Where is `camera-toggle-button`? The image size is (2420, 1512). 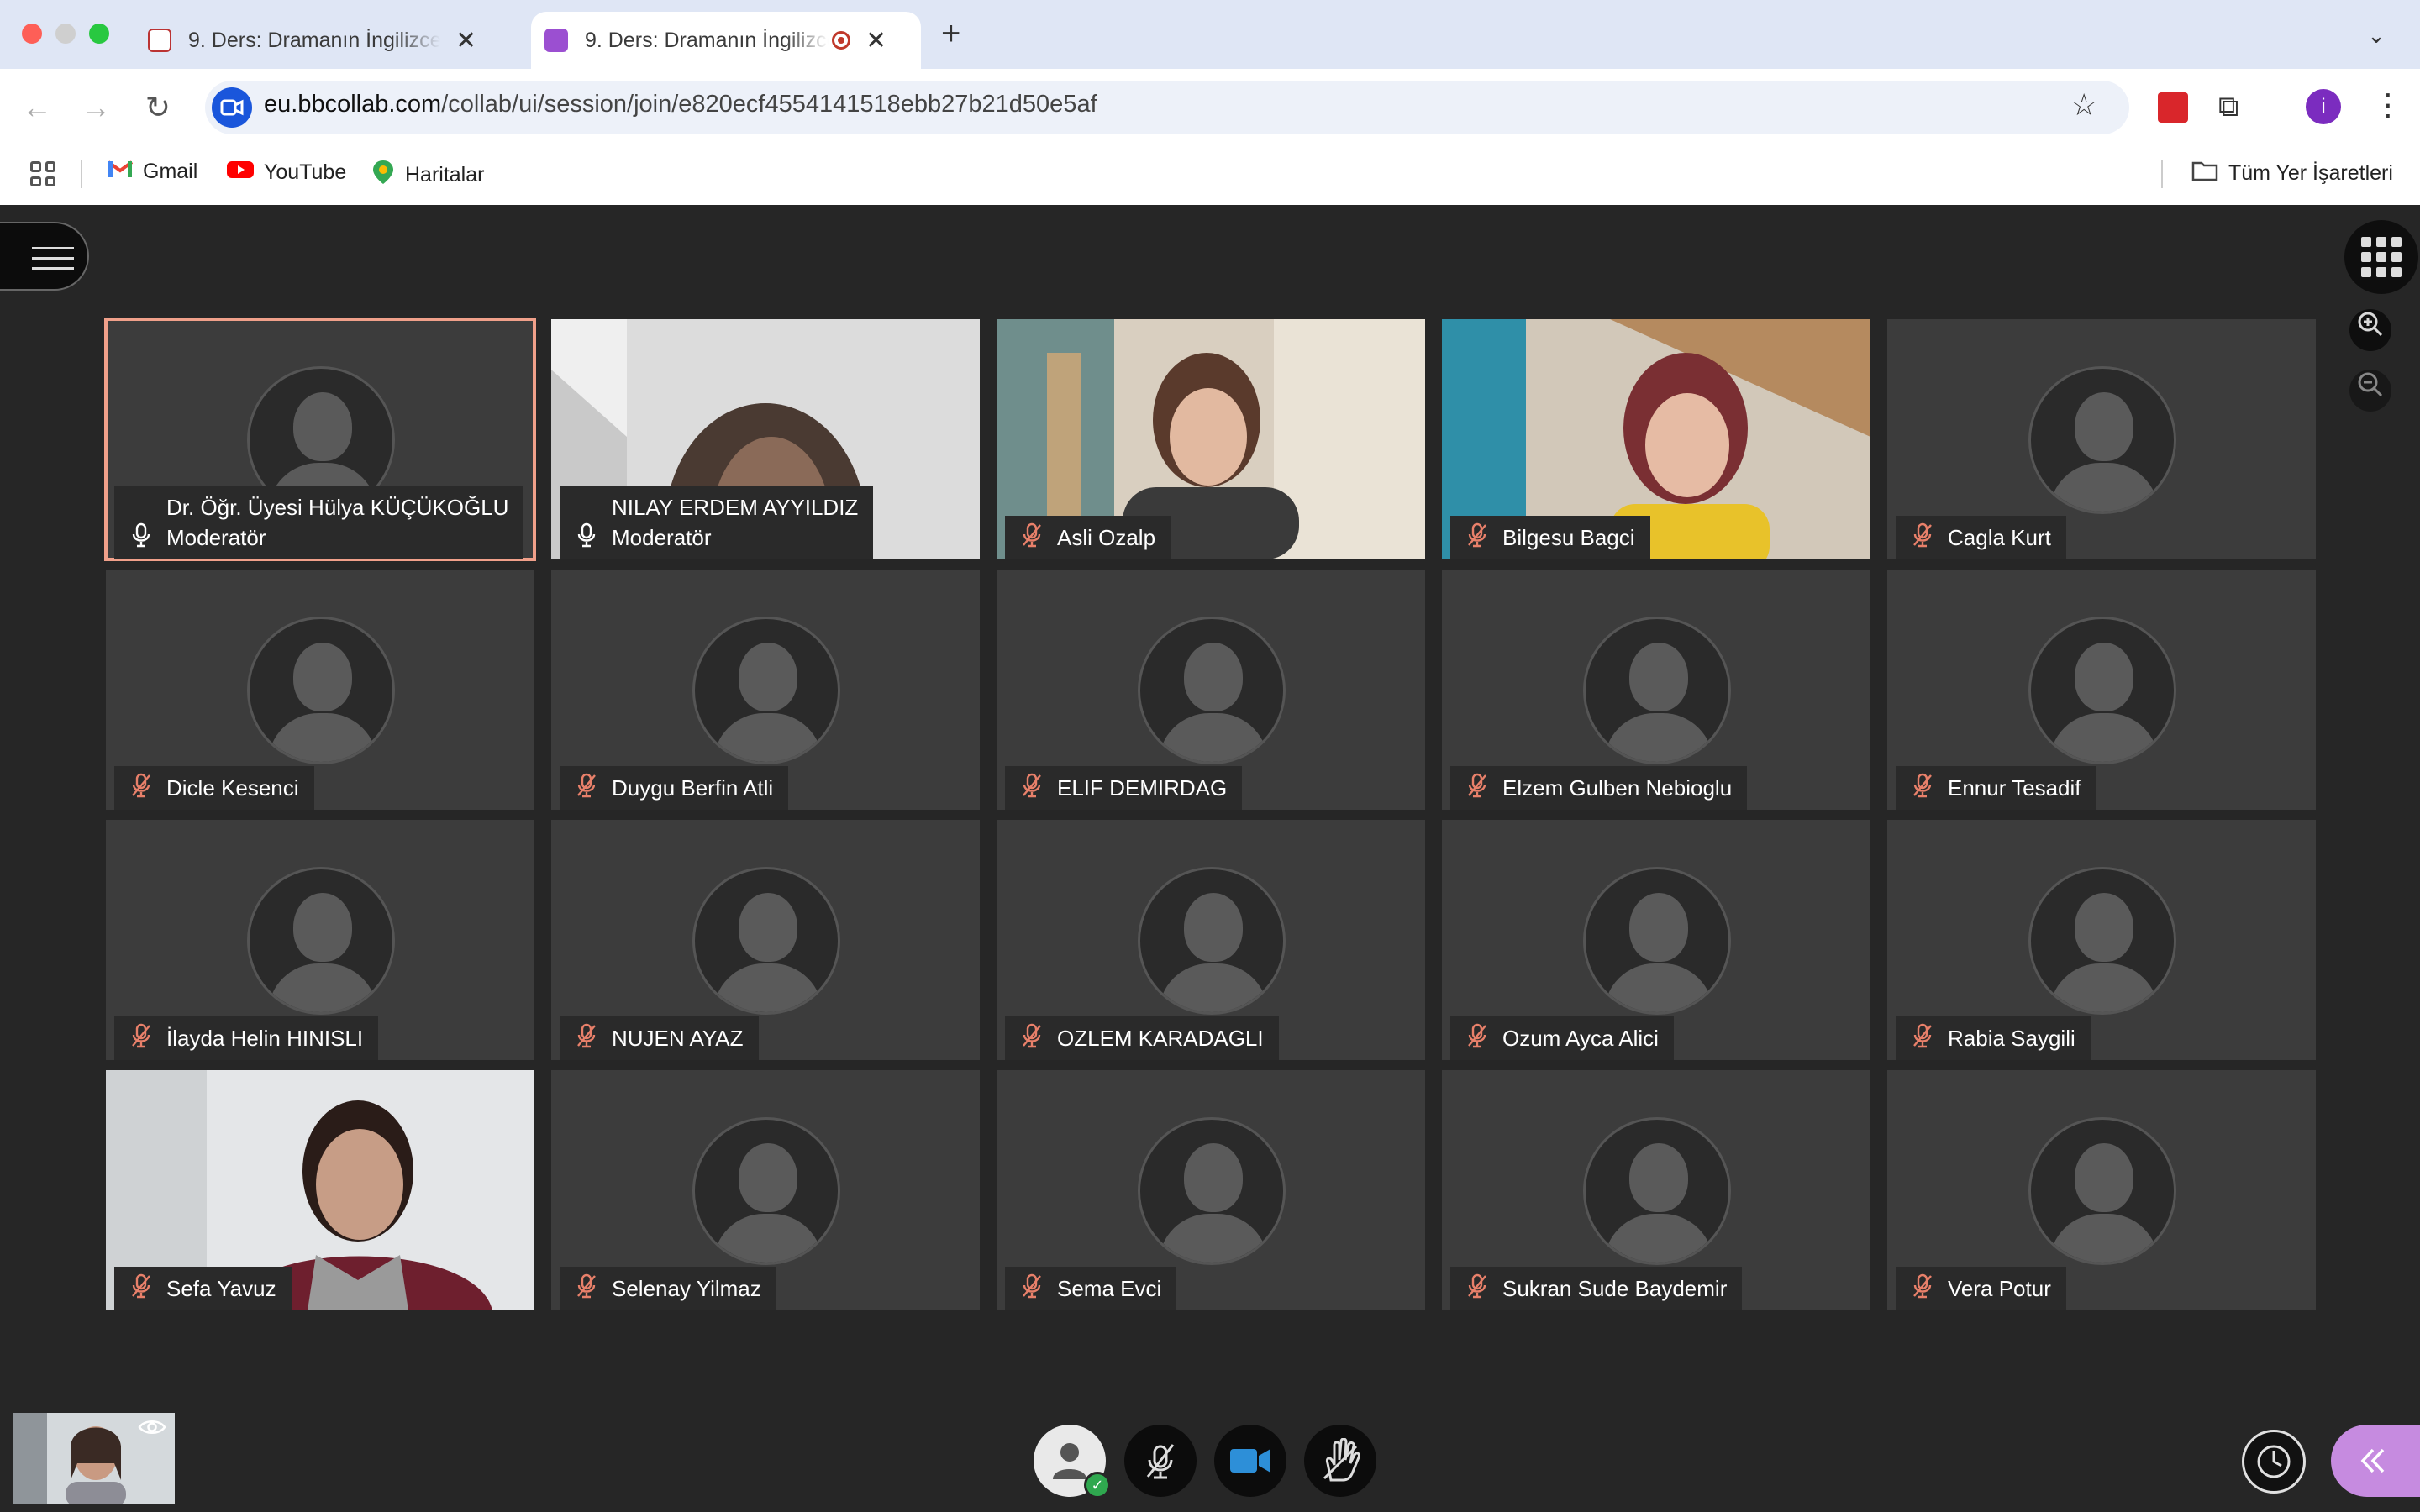 camera-toggle-button is located at coordinates (1250, 1461).